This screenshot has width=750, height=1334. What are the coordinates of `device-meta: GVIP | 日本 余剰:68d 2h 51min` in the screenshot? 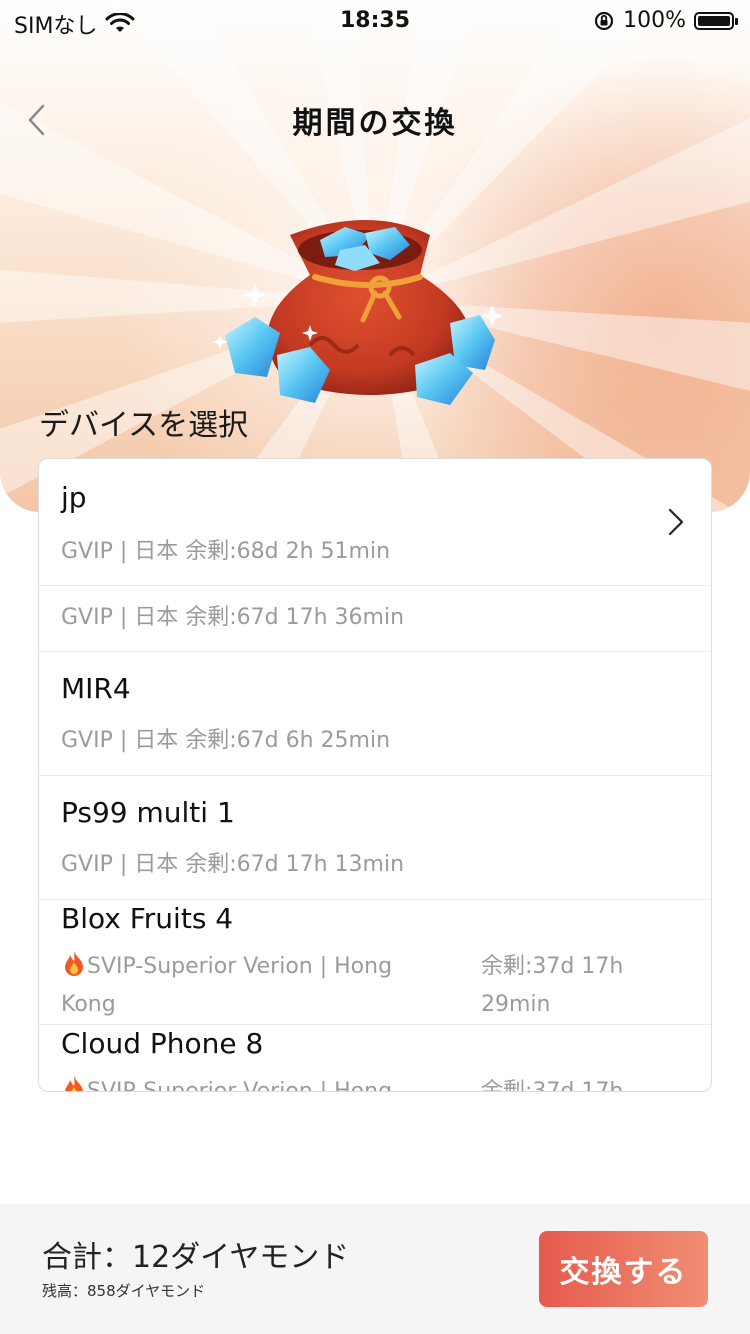 It's located at (226, 551).